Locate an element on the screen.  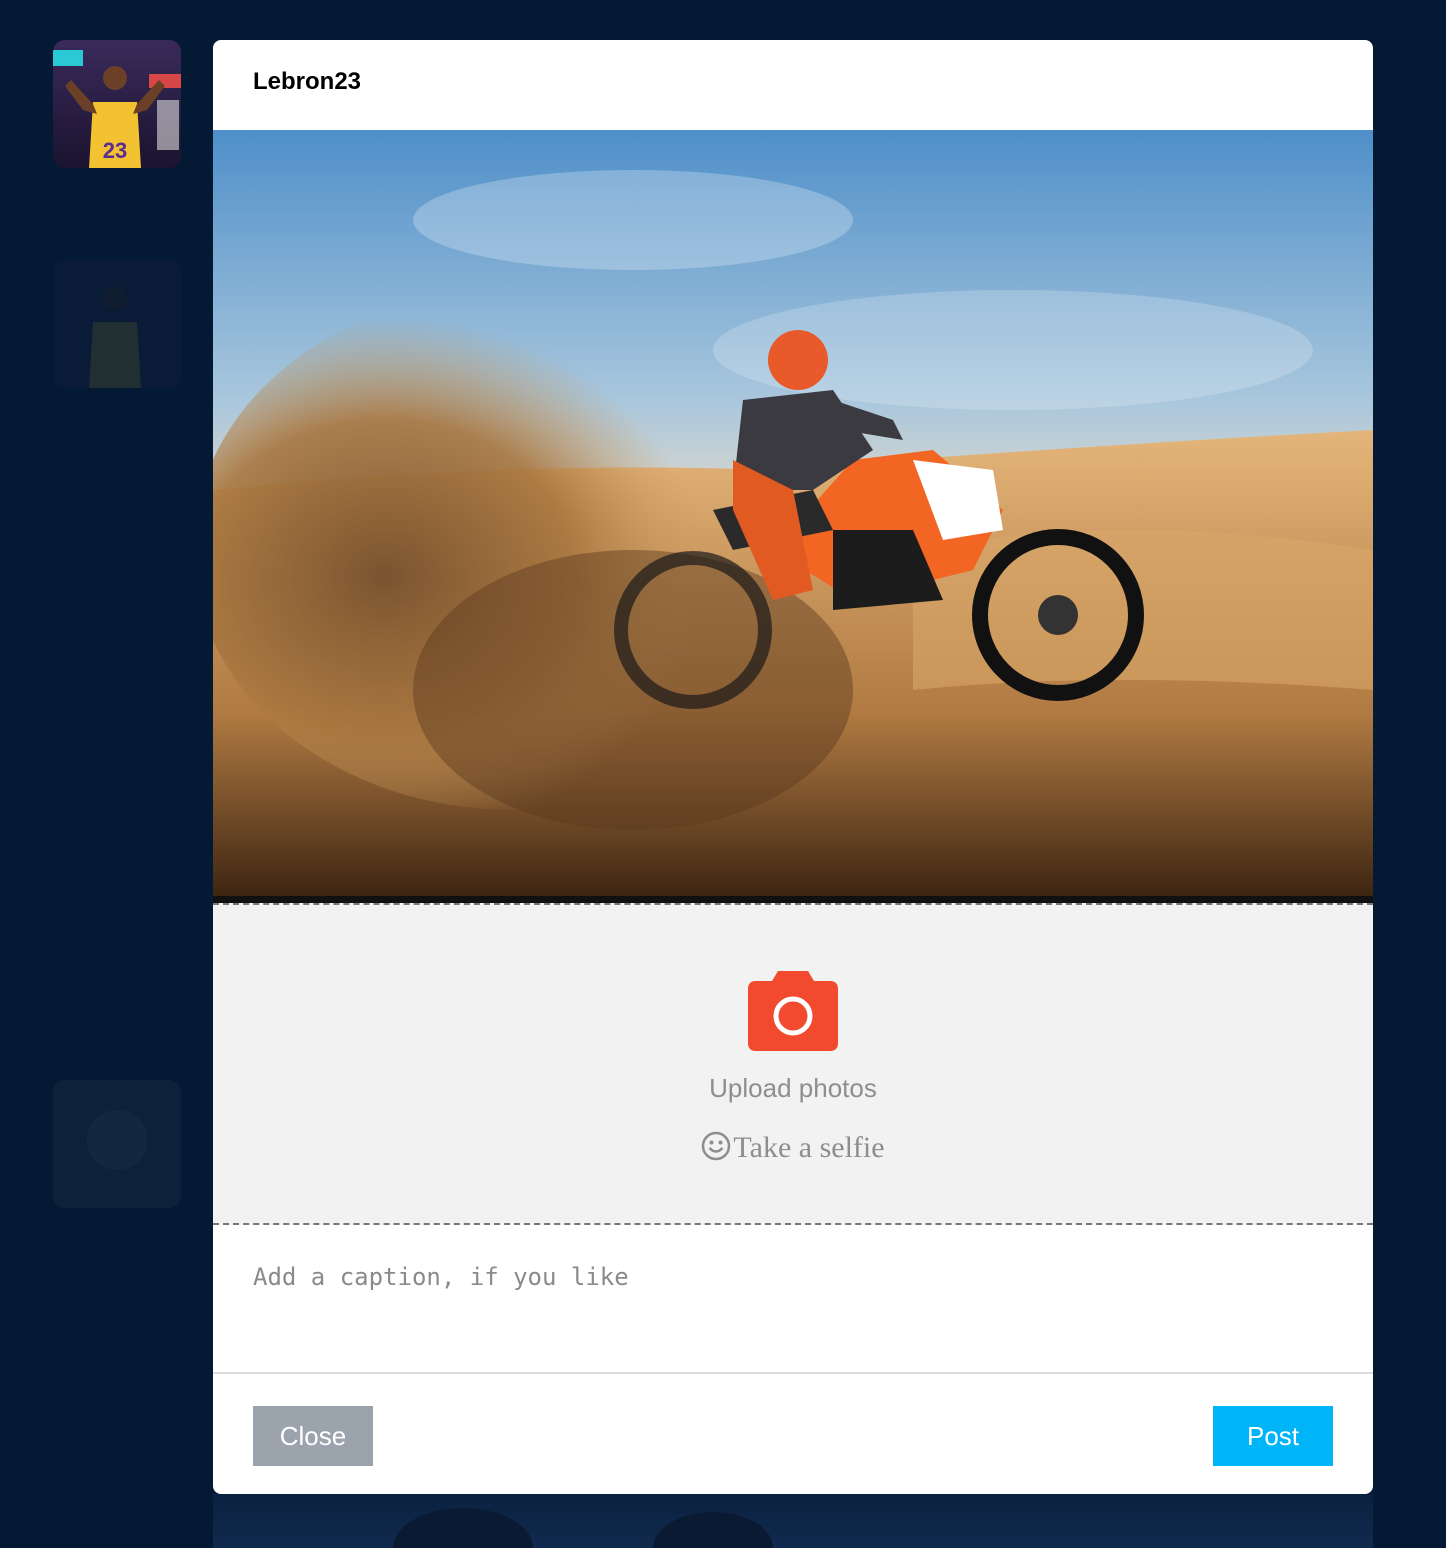
take-selfie-link: Take a selfie is located at coordinates (793, 1148).